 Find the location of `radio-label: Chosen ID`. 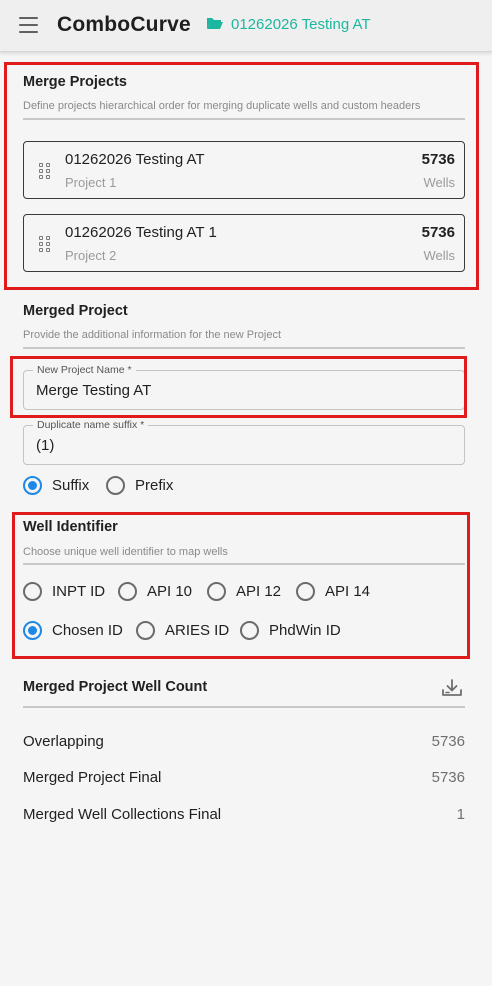

radio-label: Chosen ID is located at coordinates (87, 630).